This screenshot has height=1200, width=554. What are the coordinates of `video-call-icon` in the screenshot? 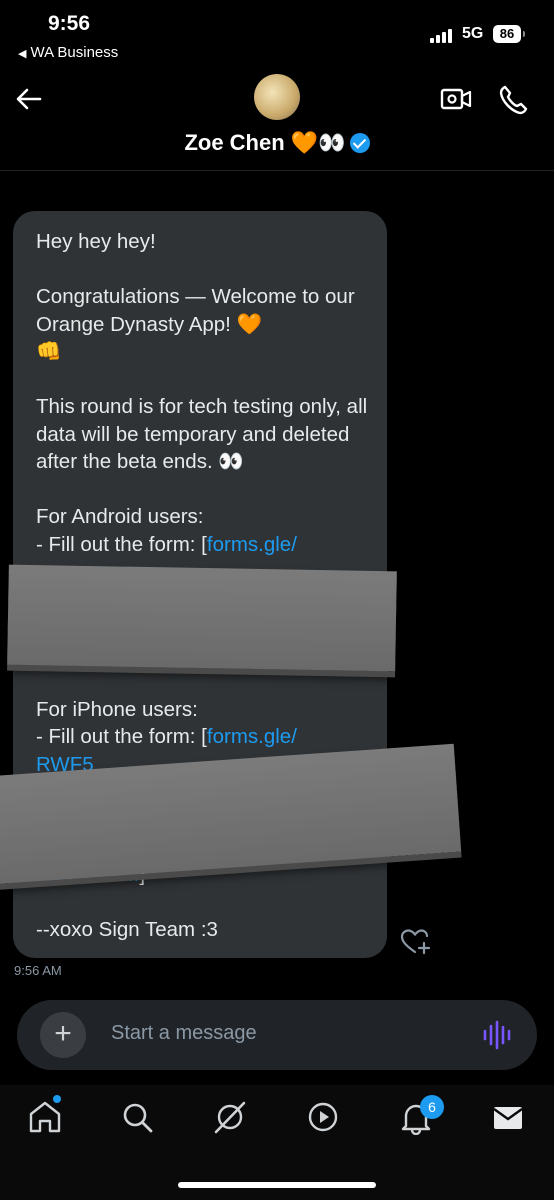 It's located at (456, 99).